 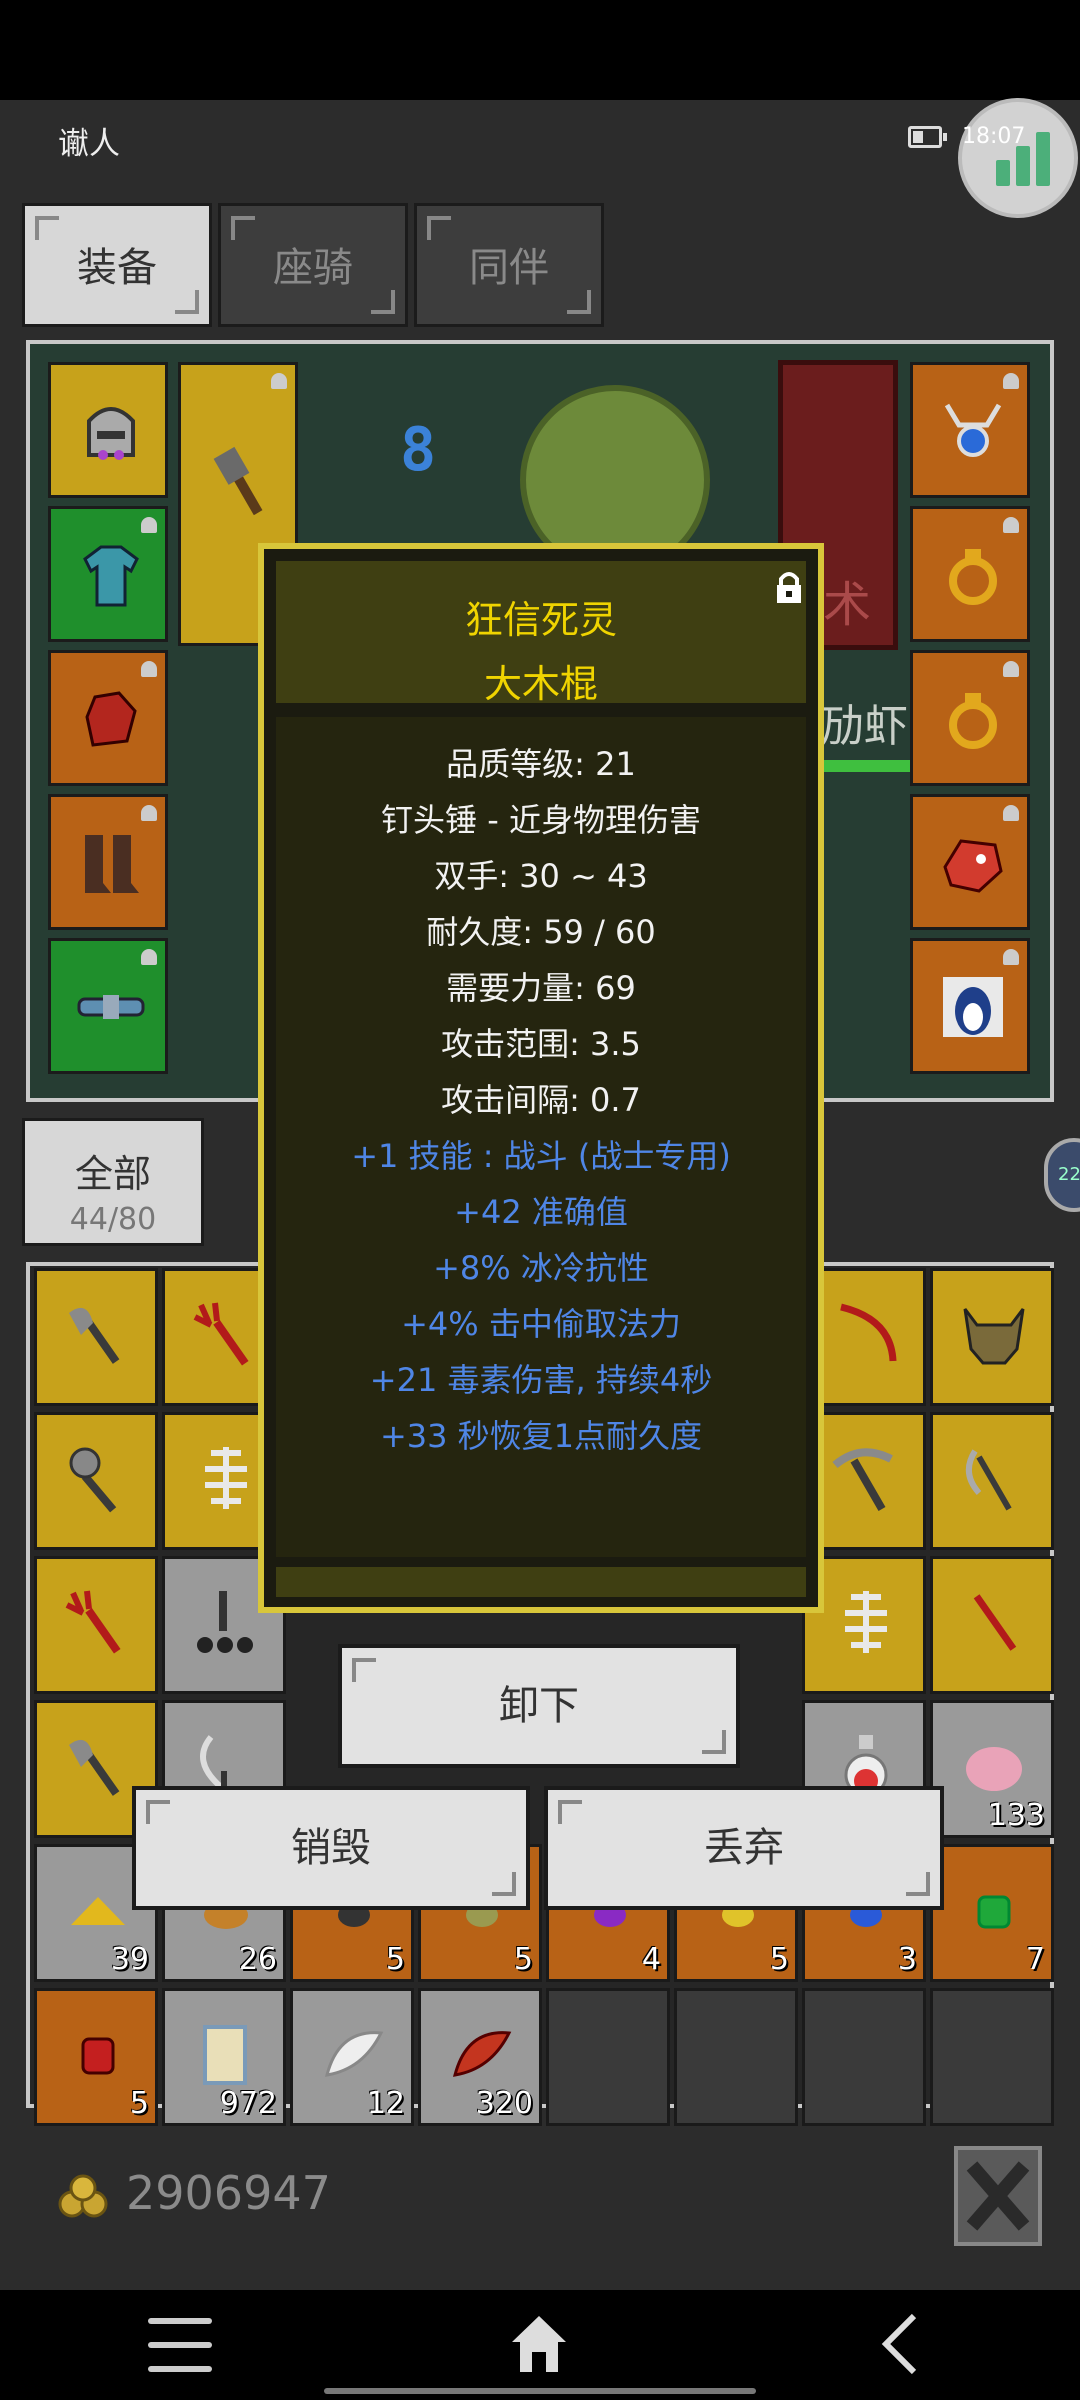 I want to click on menu-icon, so click(x=180, y=2345).